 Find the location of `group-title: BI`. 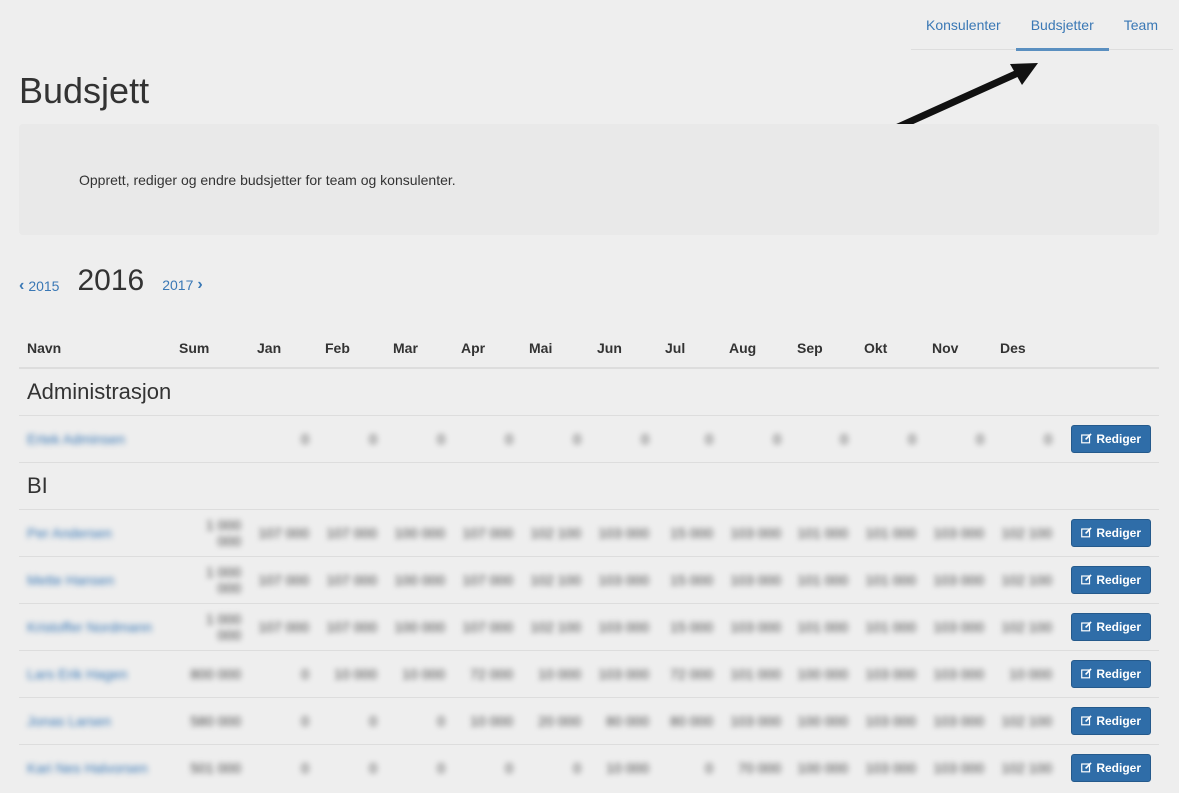

group-title: BI is located at coordinates (589, 485).